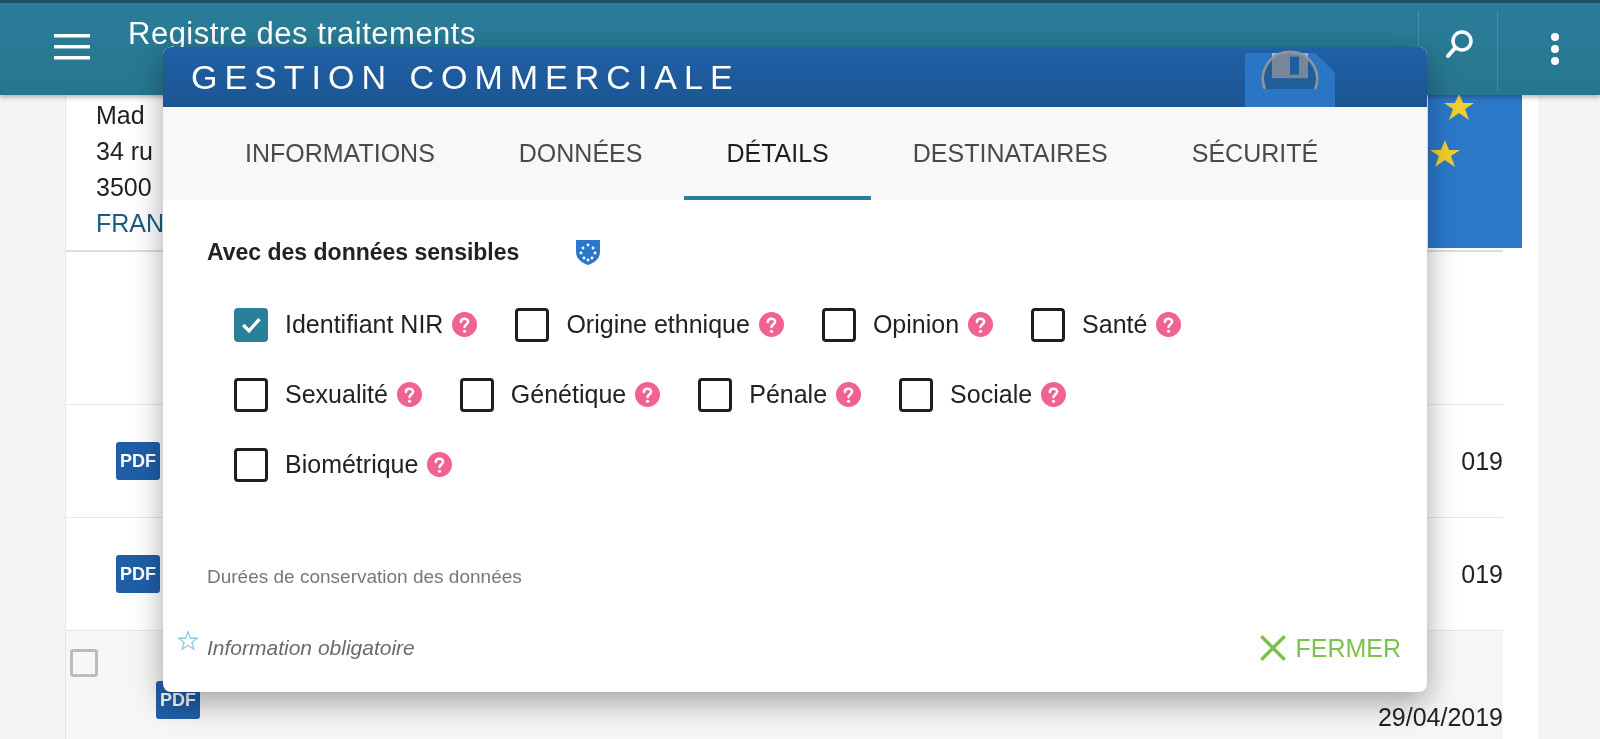 Image resolution: width=1600 pixels, height=739 pixels. Describe the element at coordinates (568, 394) in the screenshot. I see `checkbox-label: Génétique` at that location.